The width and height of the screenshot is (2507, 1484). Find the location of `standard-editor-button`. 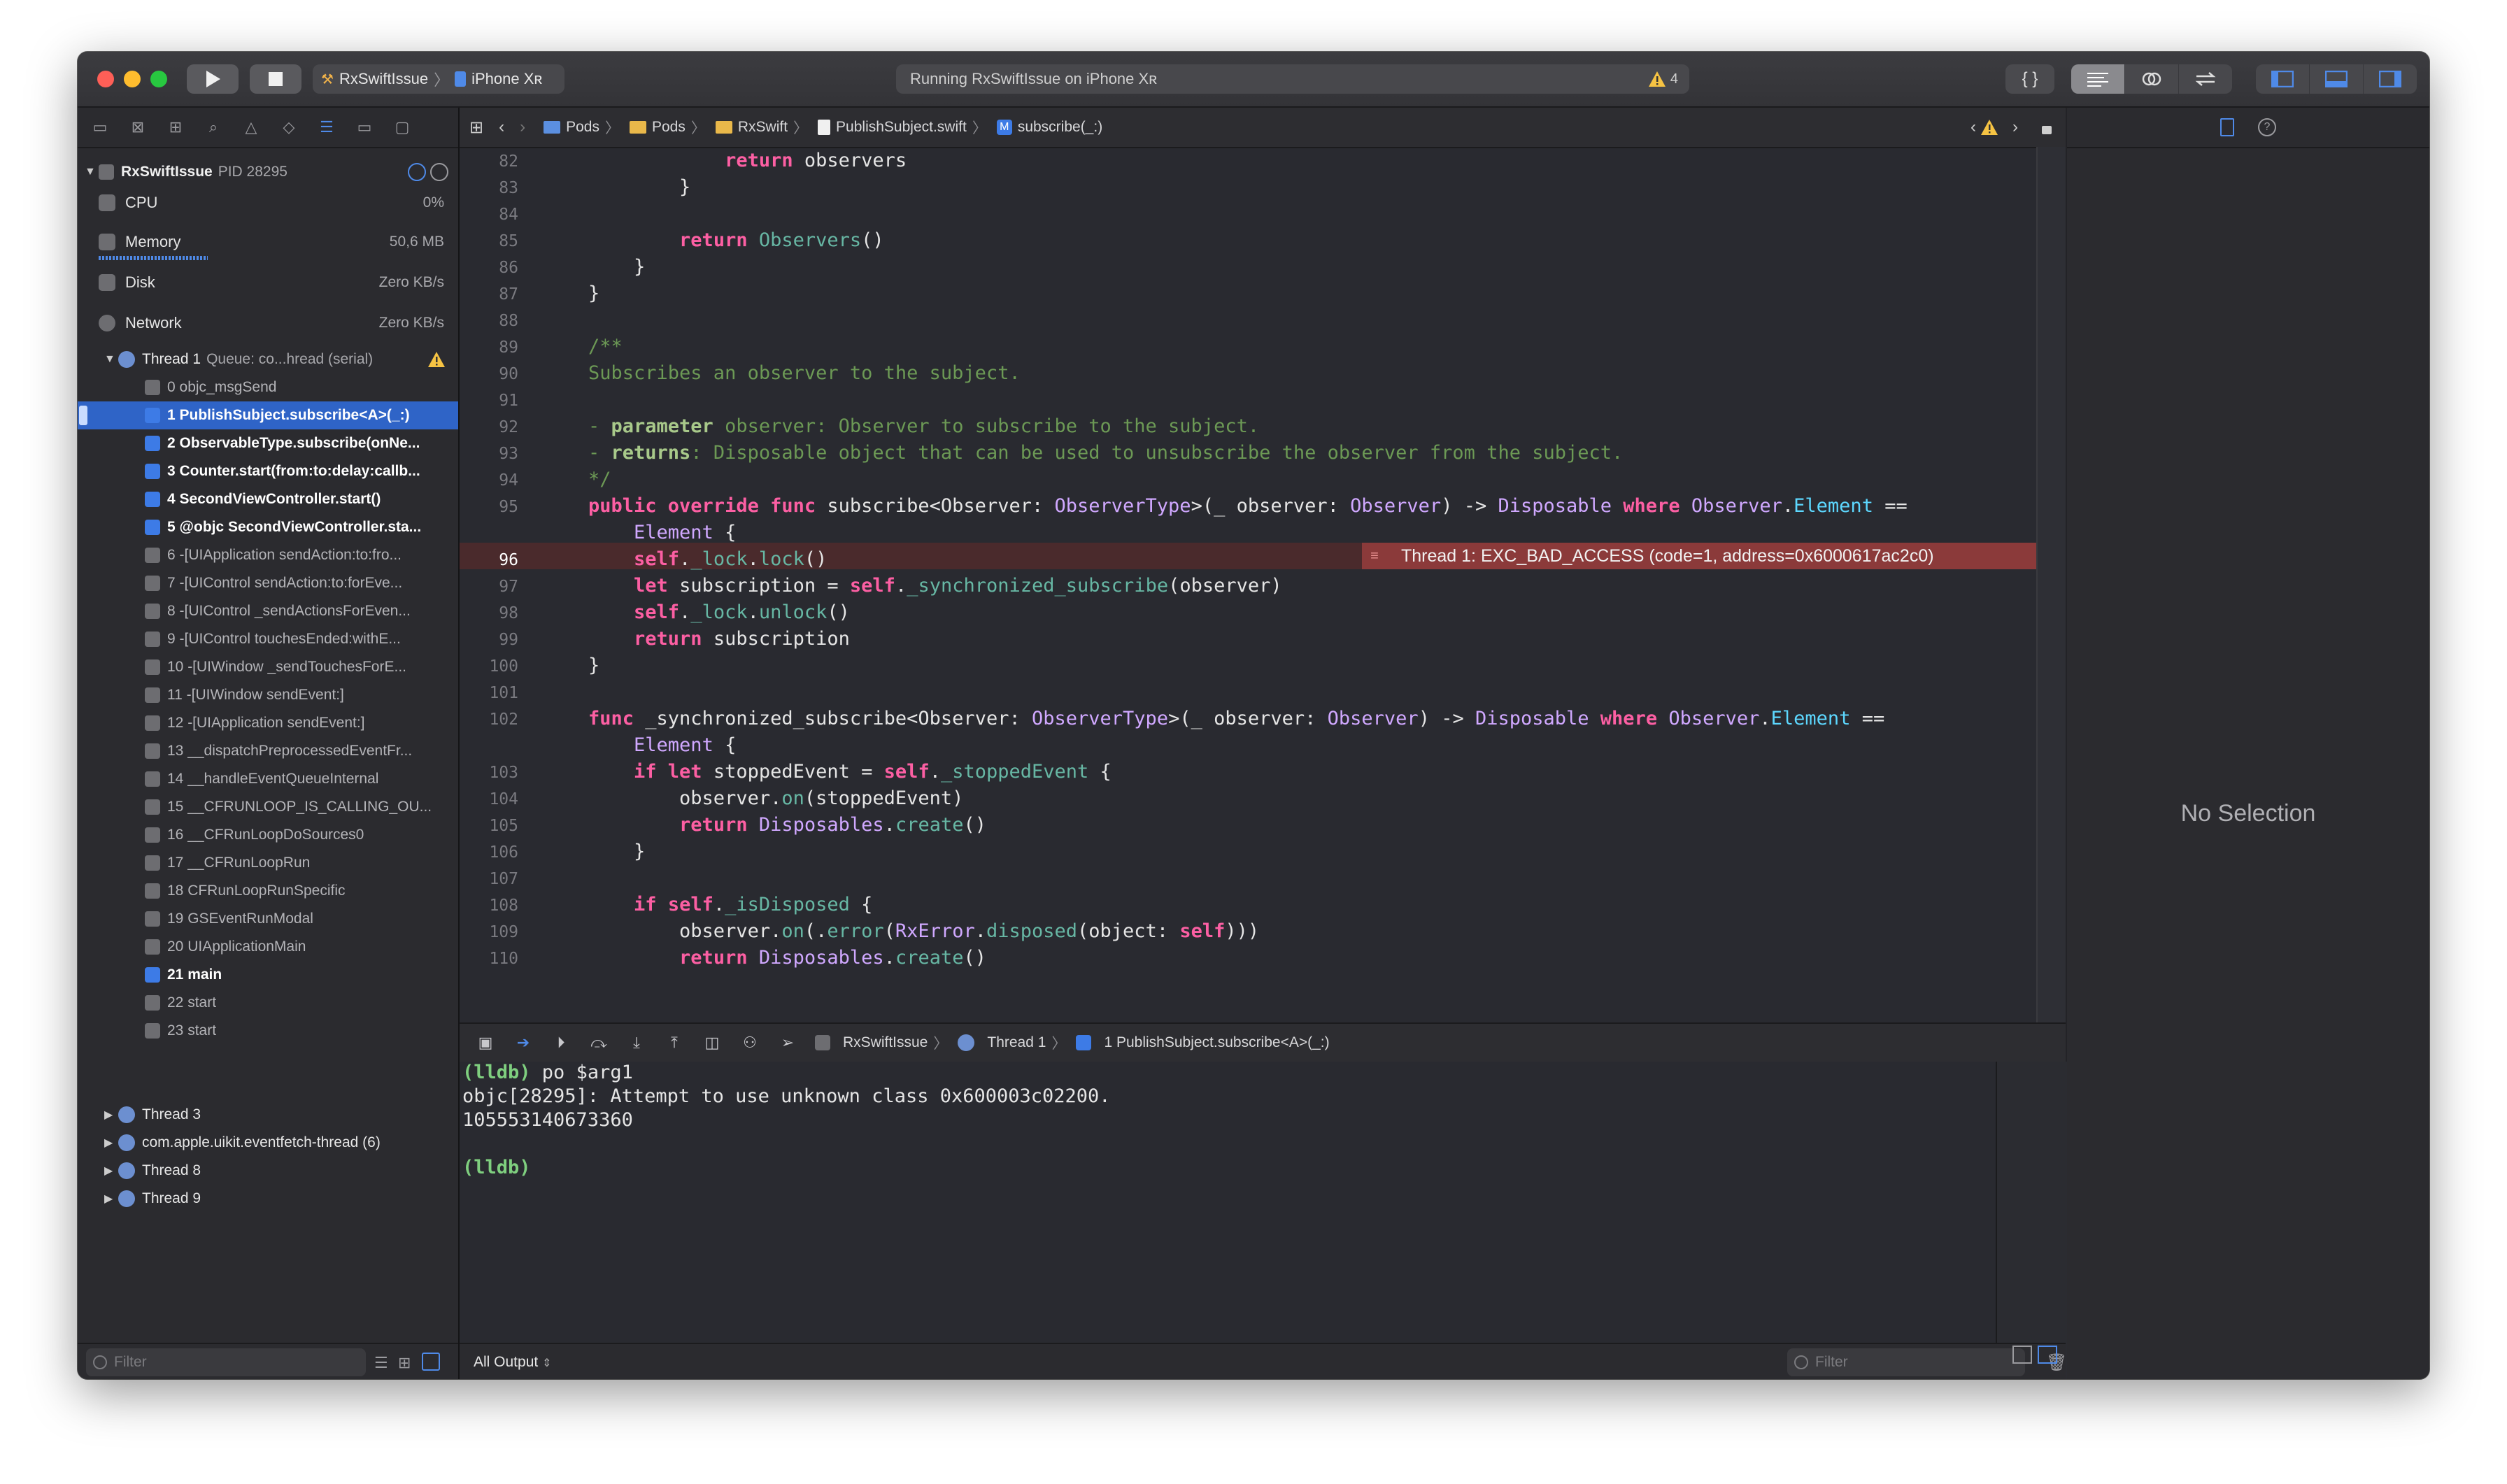

standard-editor-button is located at coordinates (2098, 79).